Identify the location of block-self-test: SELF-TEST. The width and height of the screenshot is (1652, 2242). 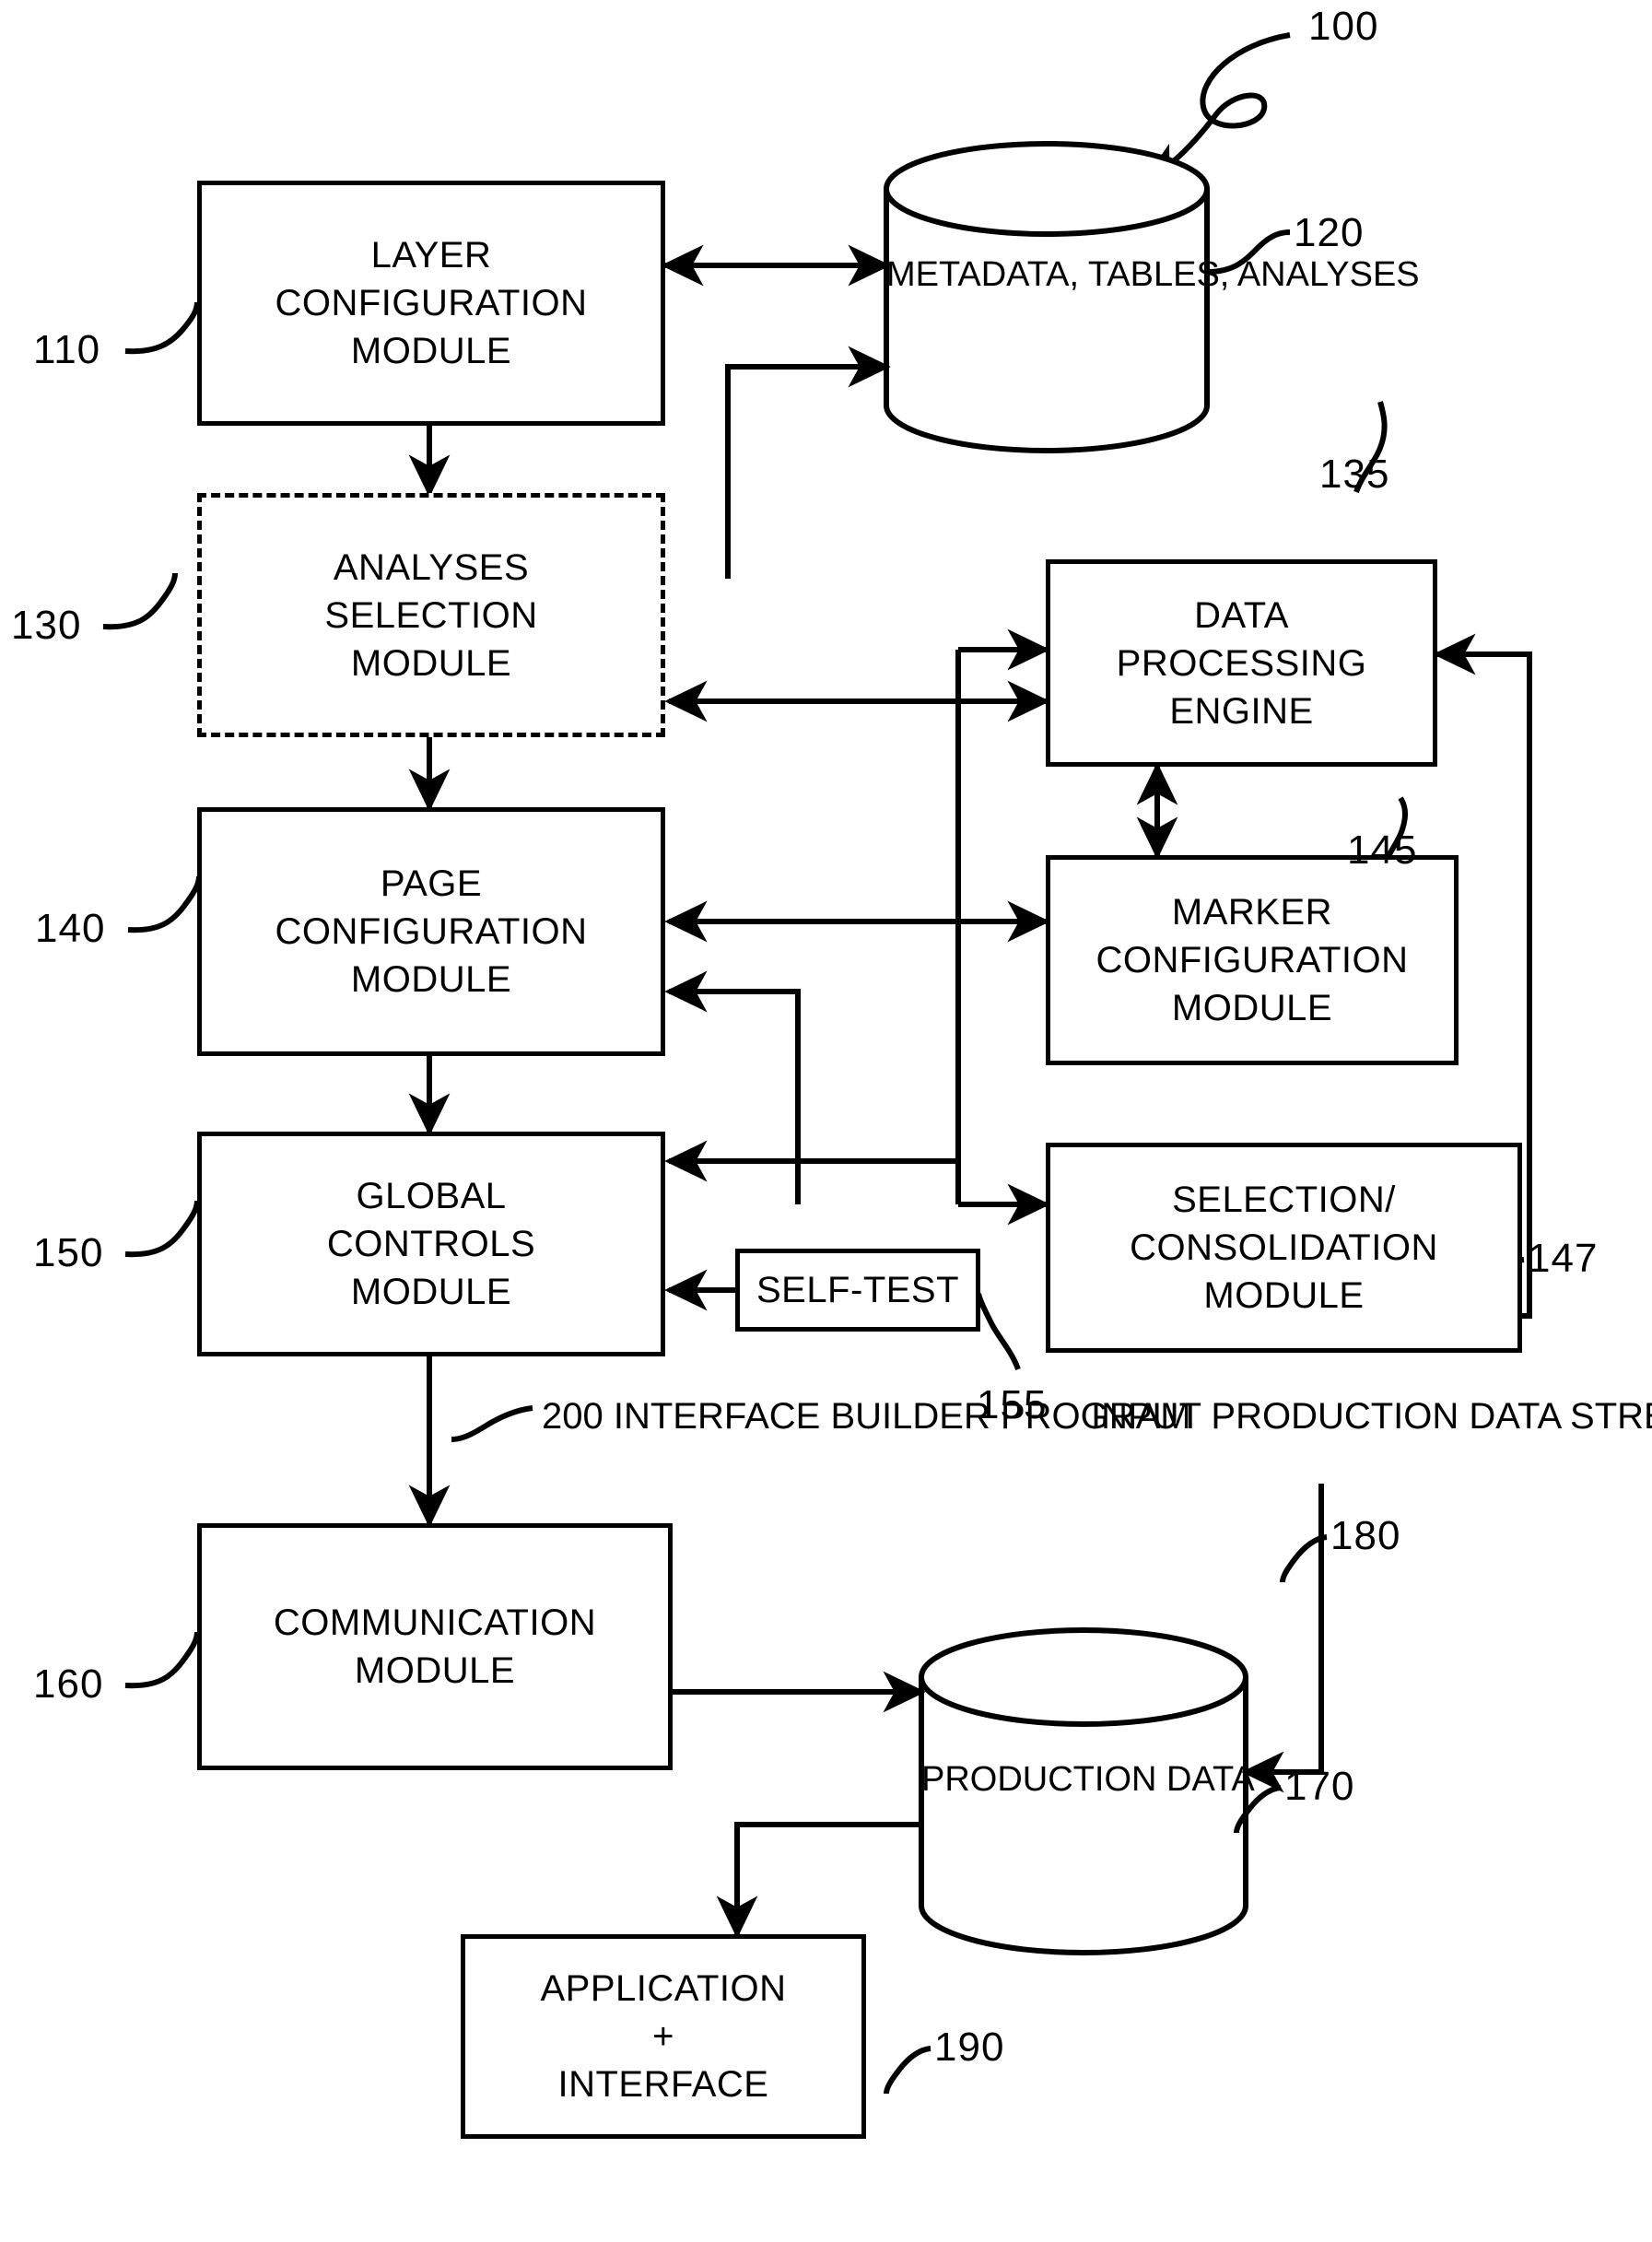
(857, 1290).